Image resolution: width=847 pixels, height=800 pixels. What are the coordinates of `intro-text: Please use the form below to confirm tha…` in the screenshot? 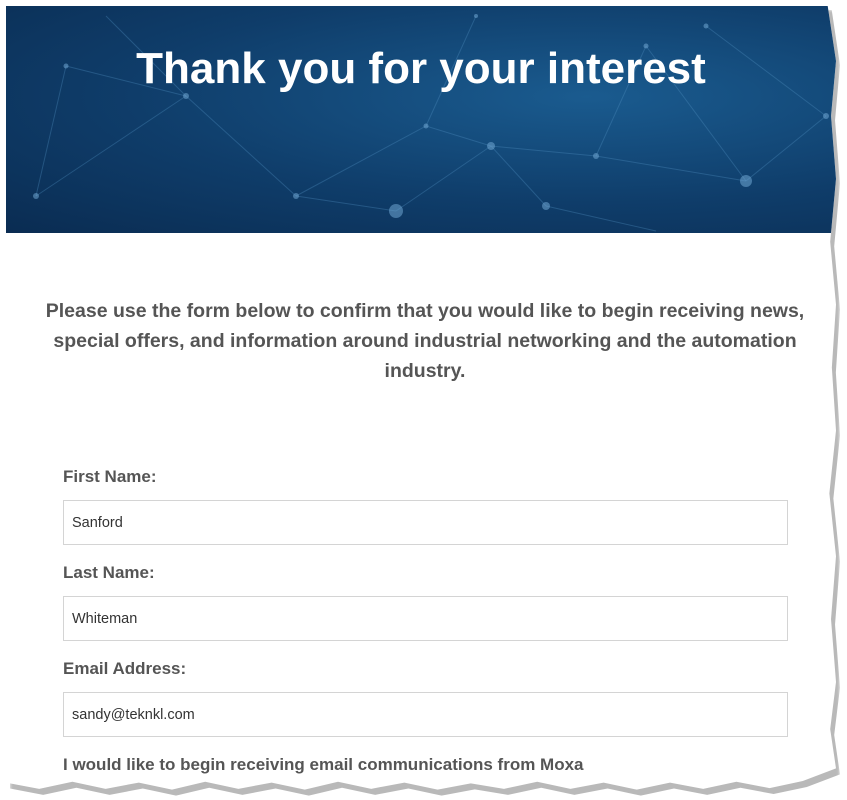 It's located at (425, 341).